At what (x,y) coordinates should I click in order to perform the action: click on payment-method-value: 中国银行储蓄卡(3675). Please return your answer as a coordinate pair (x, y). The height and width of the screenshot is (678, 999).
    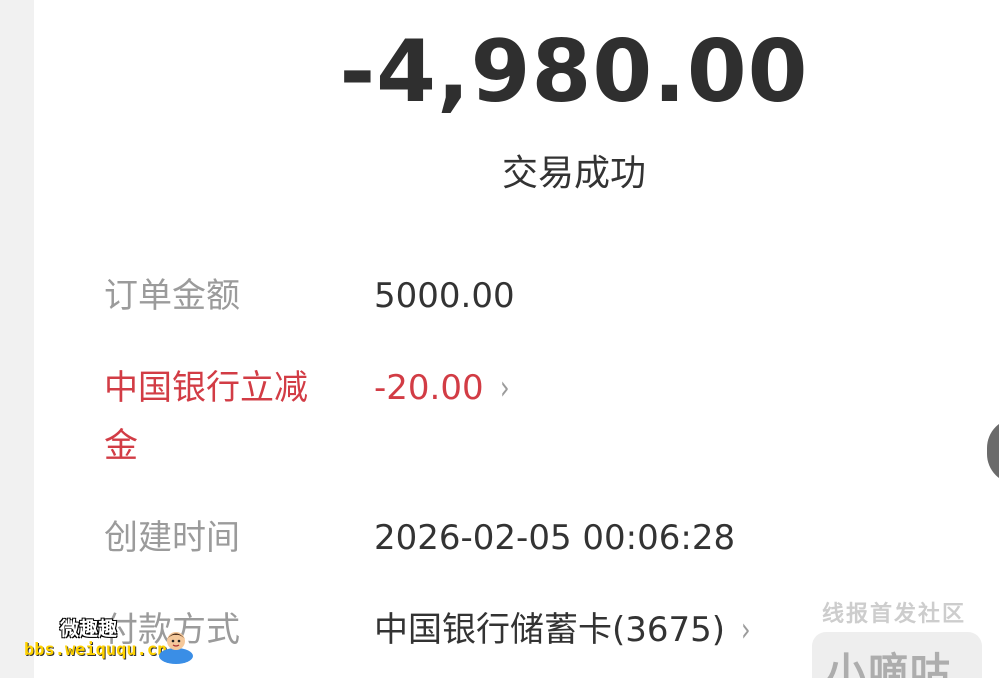
    Looking at the image, I should click on (550, 630).